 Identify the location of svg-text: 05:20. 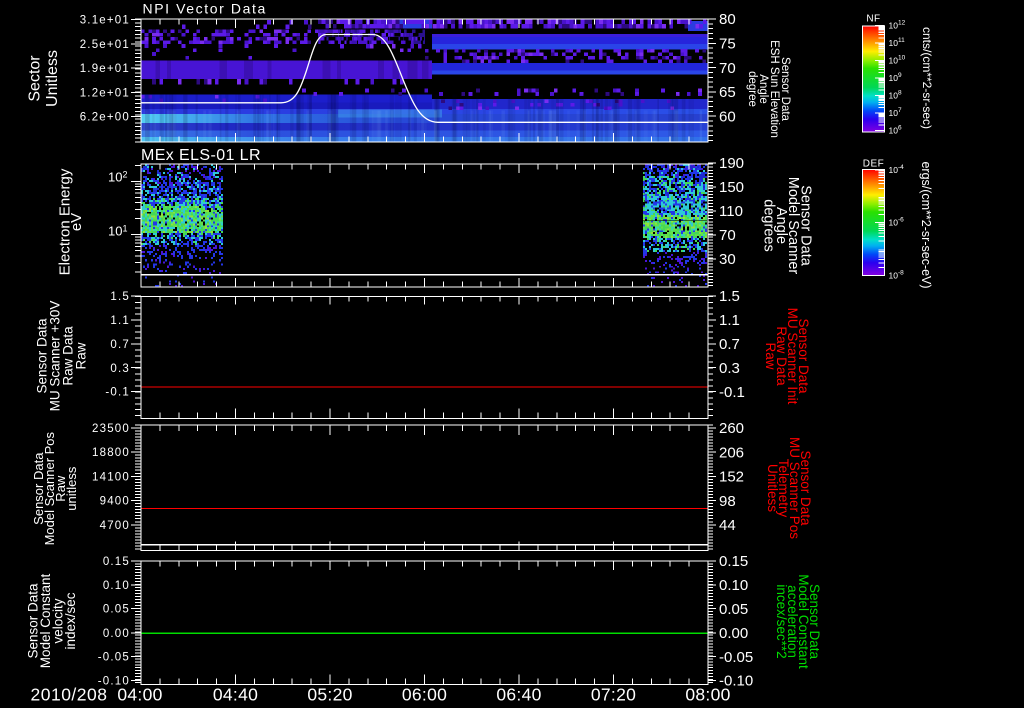
(329, 695).